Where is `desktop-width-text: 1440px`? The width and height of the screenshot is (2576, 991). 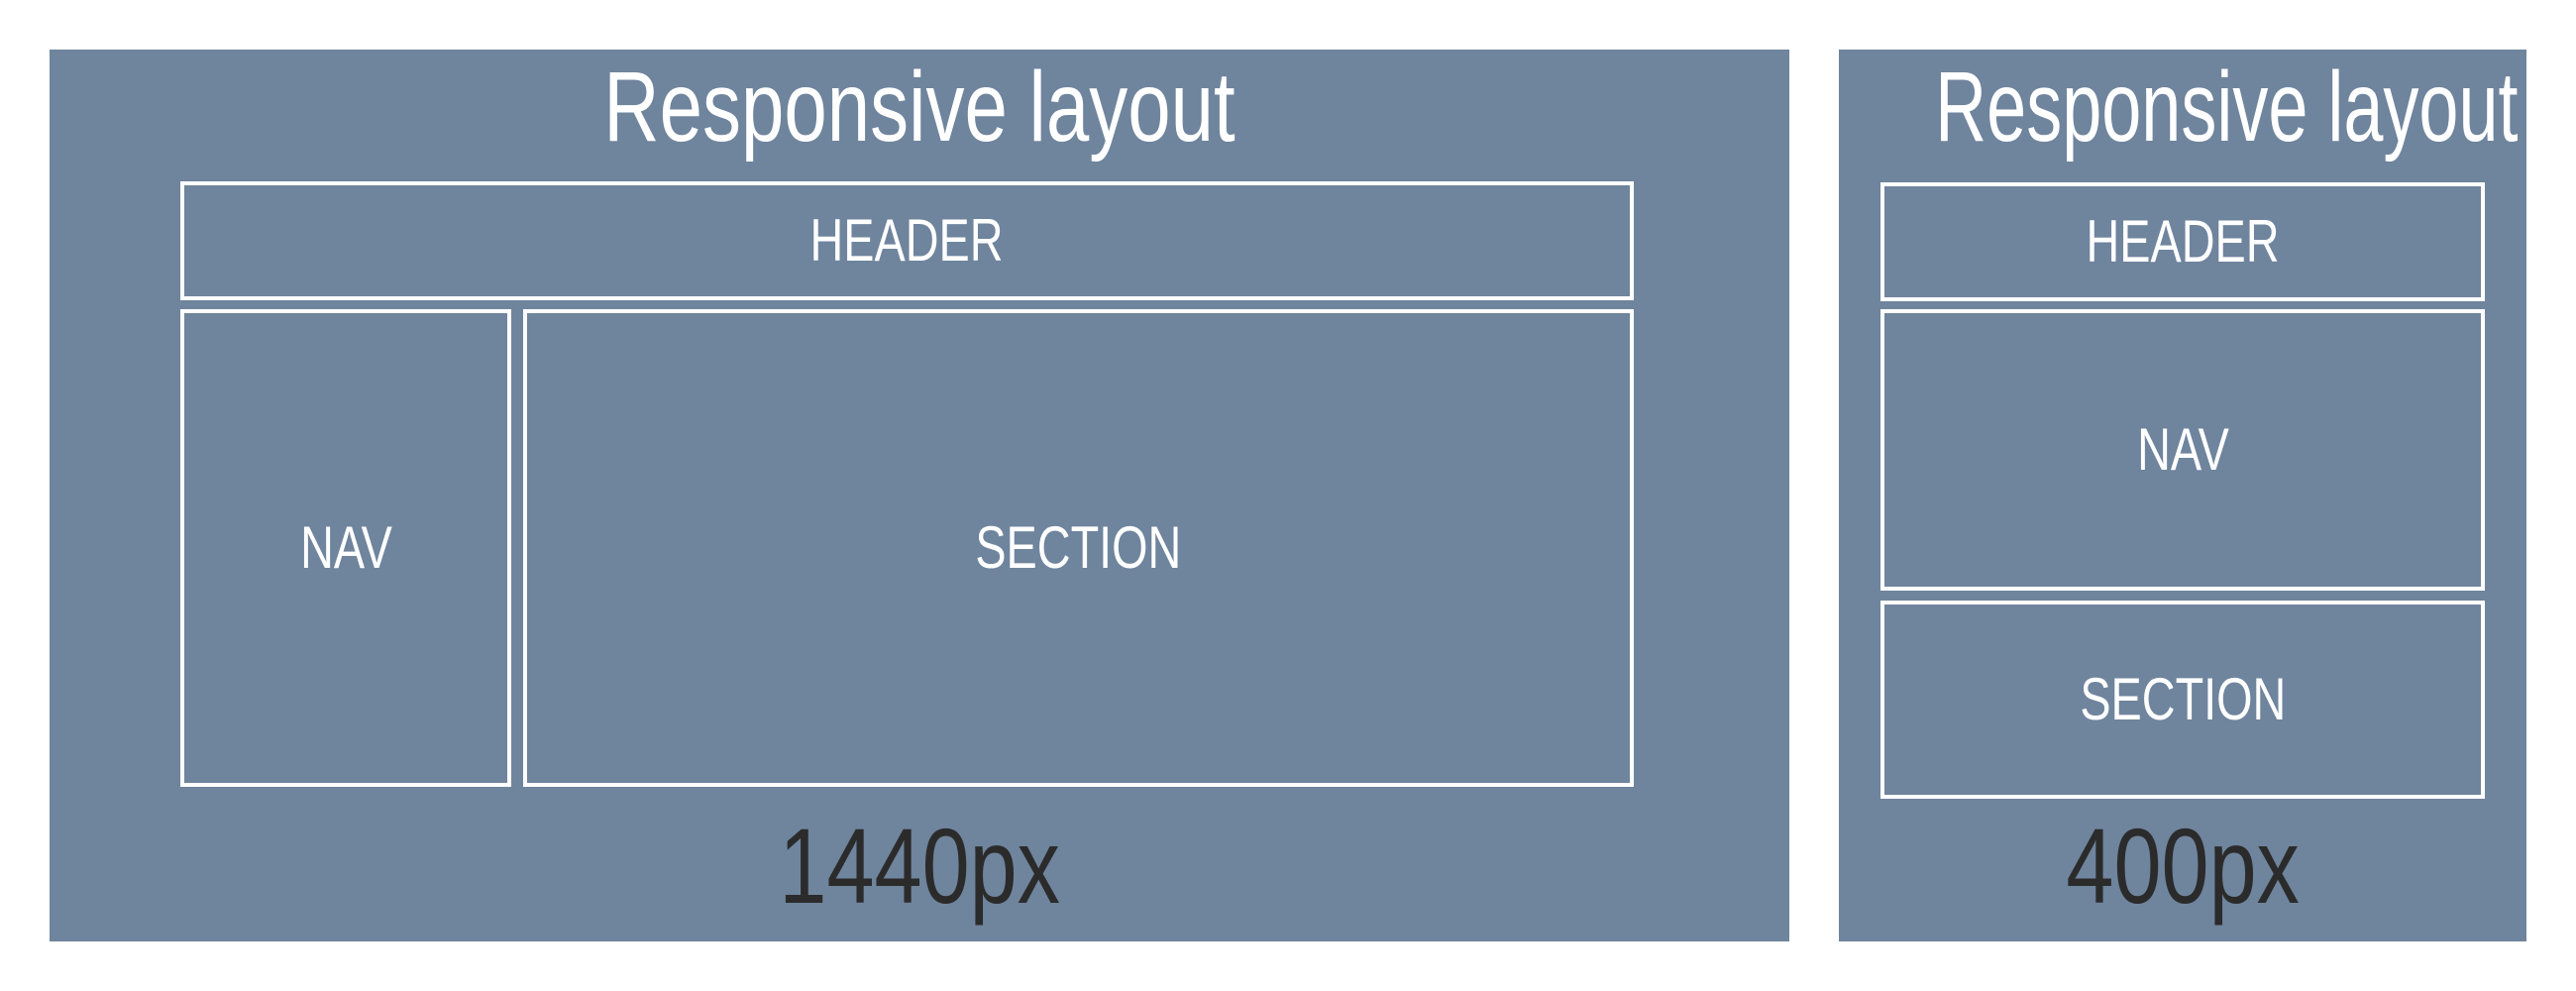 desktop-width-text: 1440px is located at coordinates (919, 866).